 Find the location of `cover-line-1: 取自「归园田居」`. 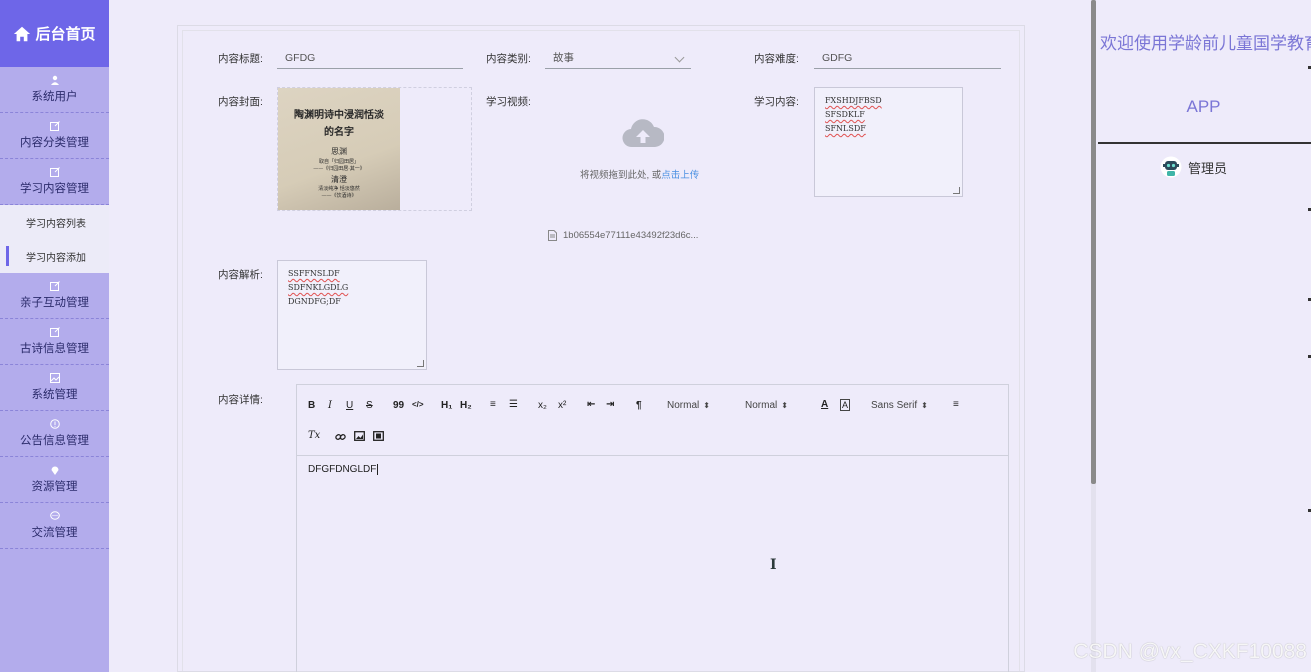

cover-line-1: 取自「归园田居」 is located at coordinates (338, 162).